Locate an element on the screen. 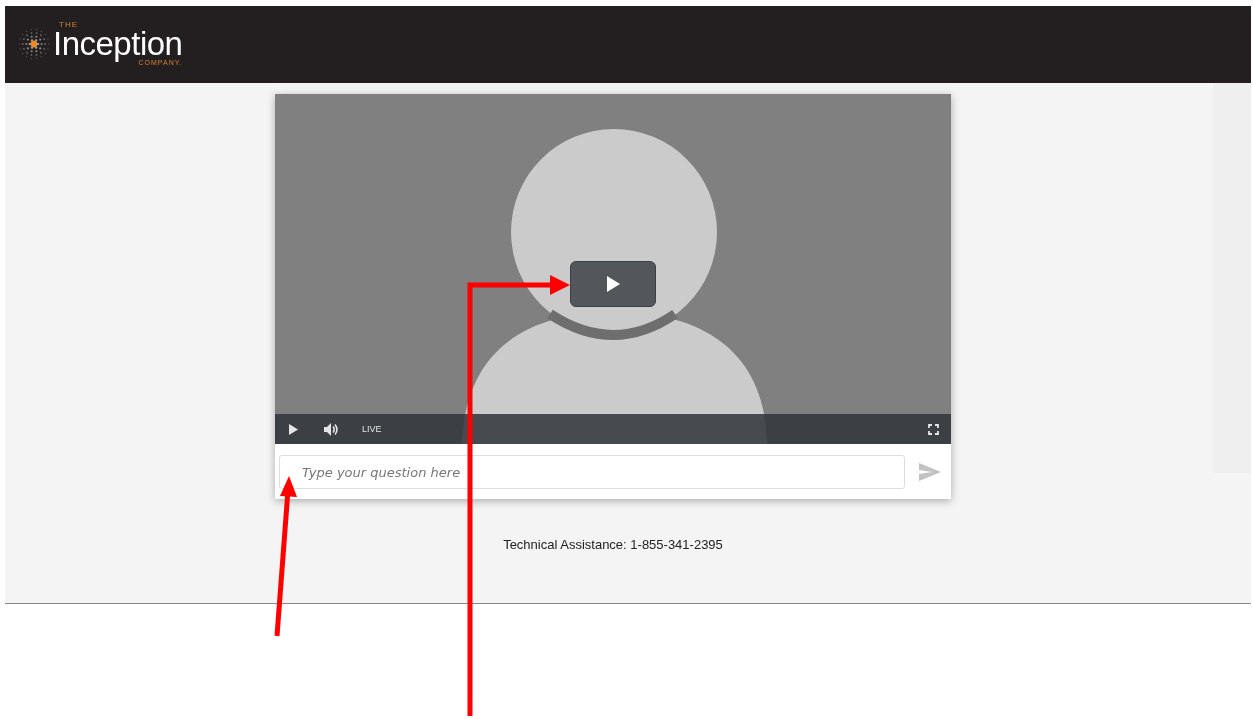 The image size is (1253, 719). volume-icon is located at coordinates (332, 429).